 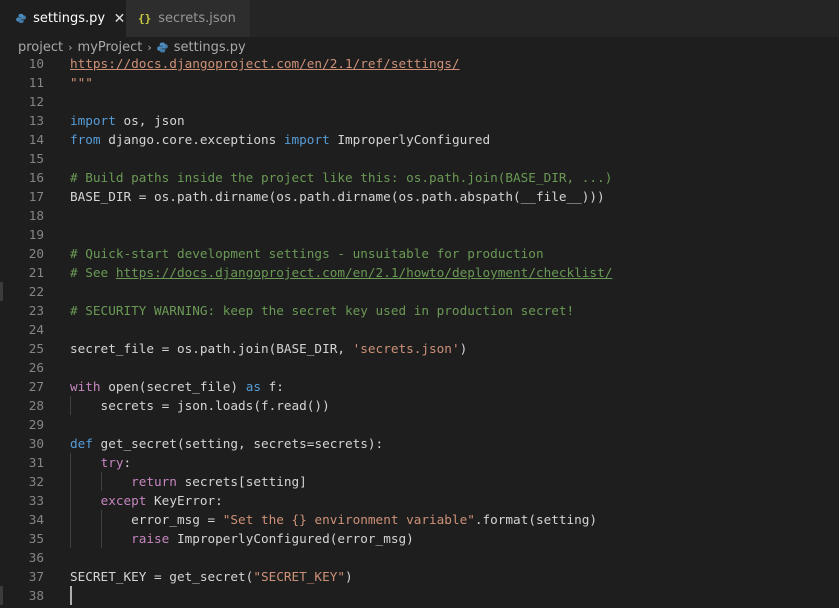 What do you see at coordinates (110, 47) in the screenshot?
I see `breadcrumb-item-myproject: myProject` at bounding box center [110, 47].